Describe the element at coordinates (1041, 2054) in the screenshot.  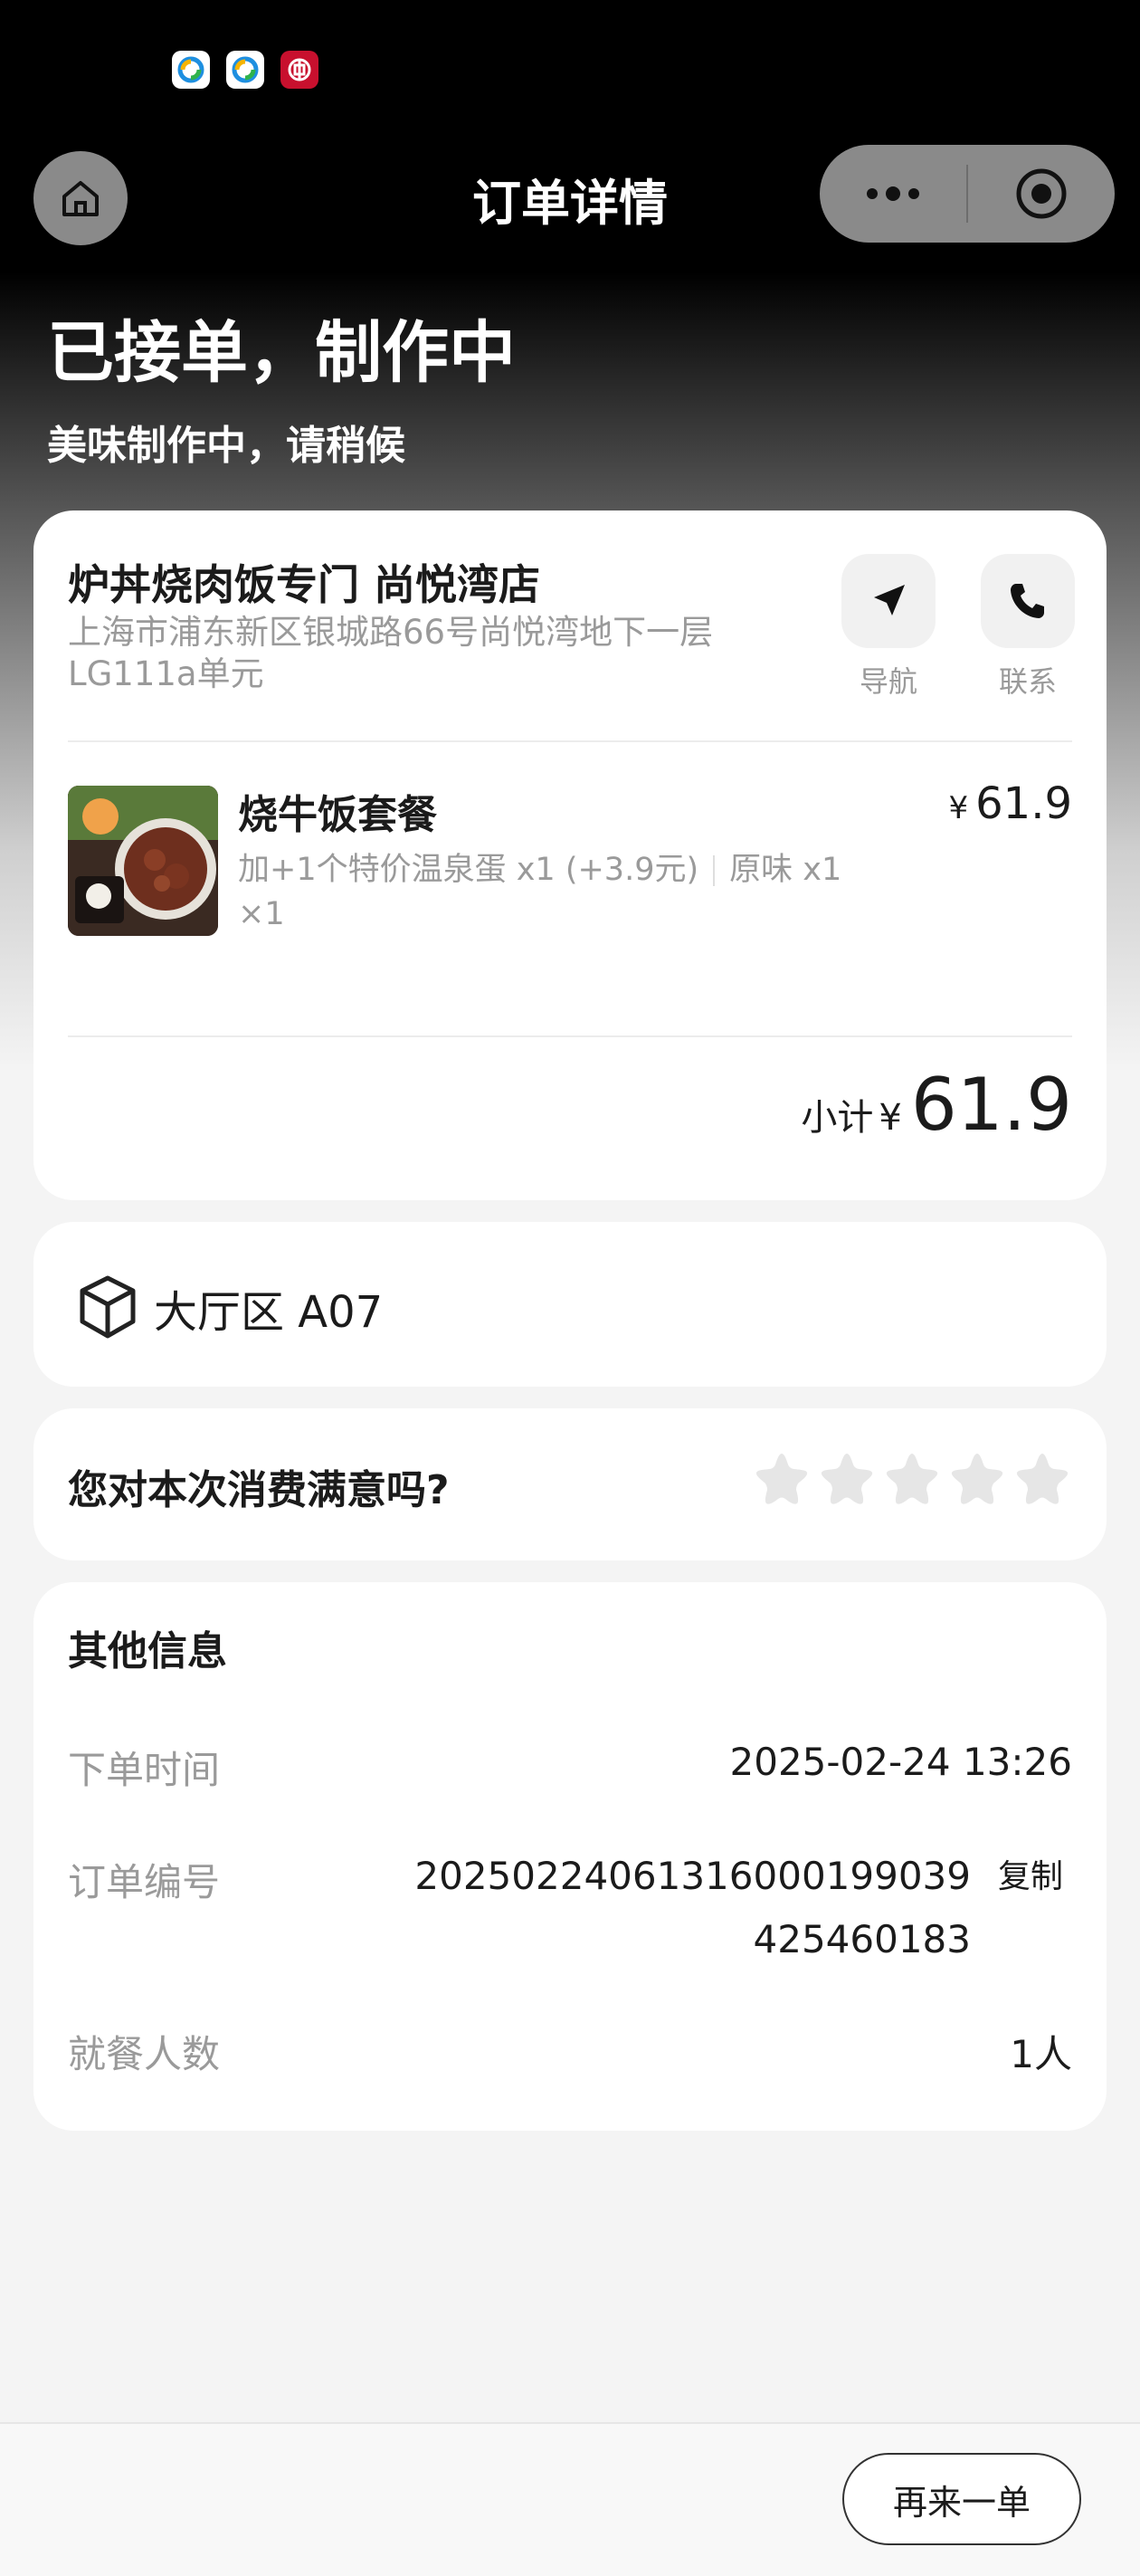
I see `diners-value: 1人` at that location.